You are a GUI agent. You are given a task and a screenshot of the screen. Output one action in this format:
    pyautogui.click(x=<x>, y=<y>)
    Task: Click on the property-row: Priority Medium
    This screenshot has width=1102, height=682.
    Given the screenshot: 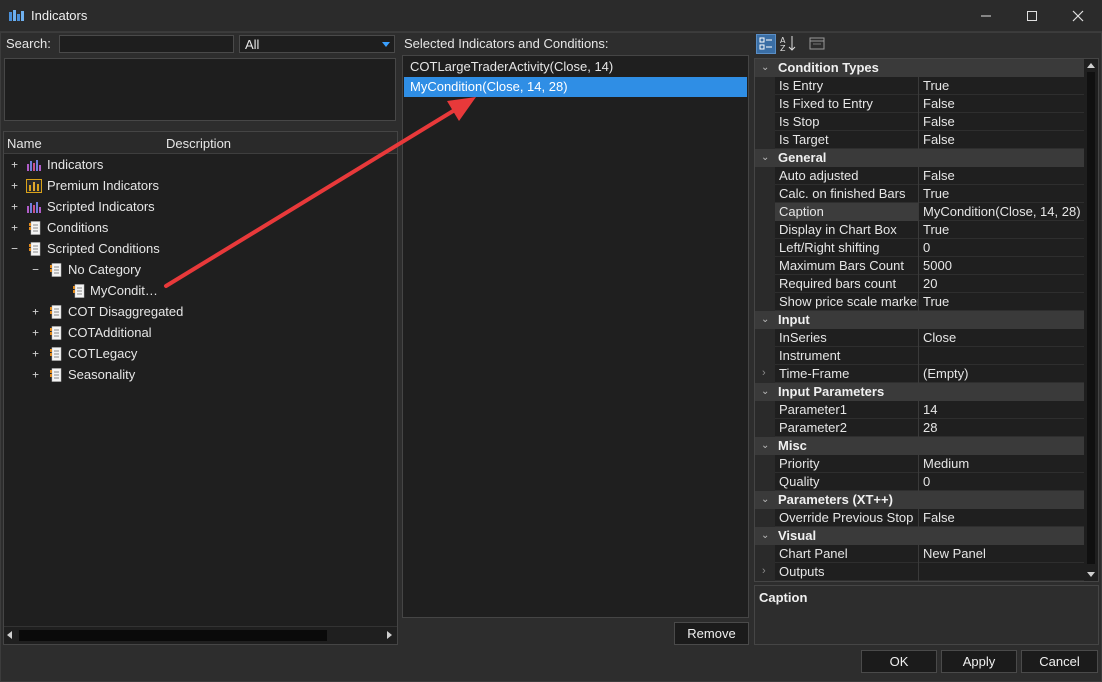 What is the action you would take?
    pyautogui.click(x=920, y=464)
    